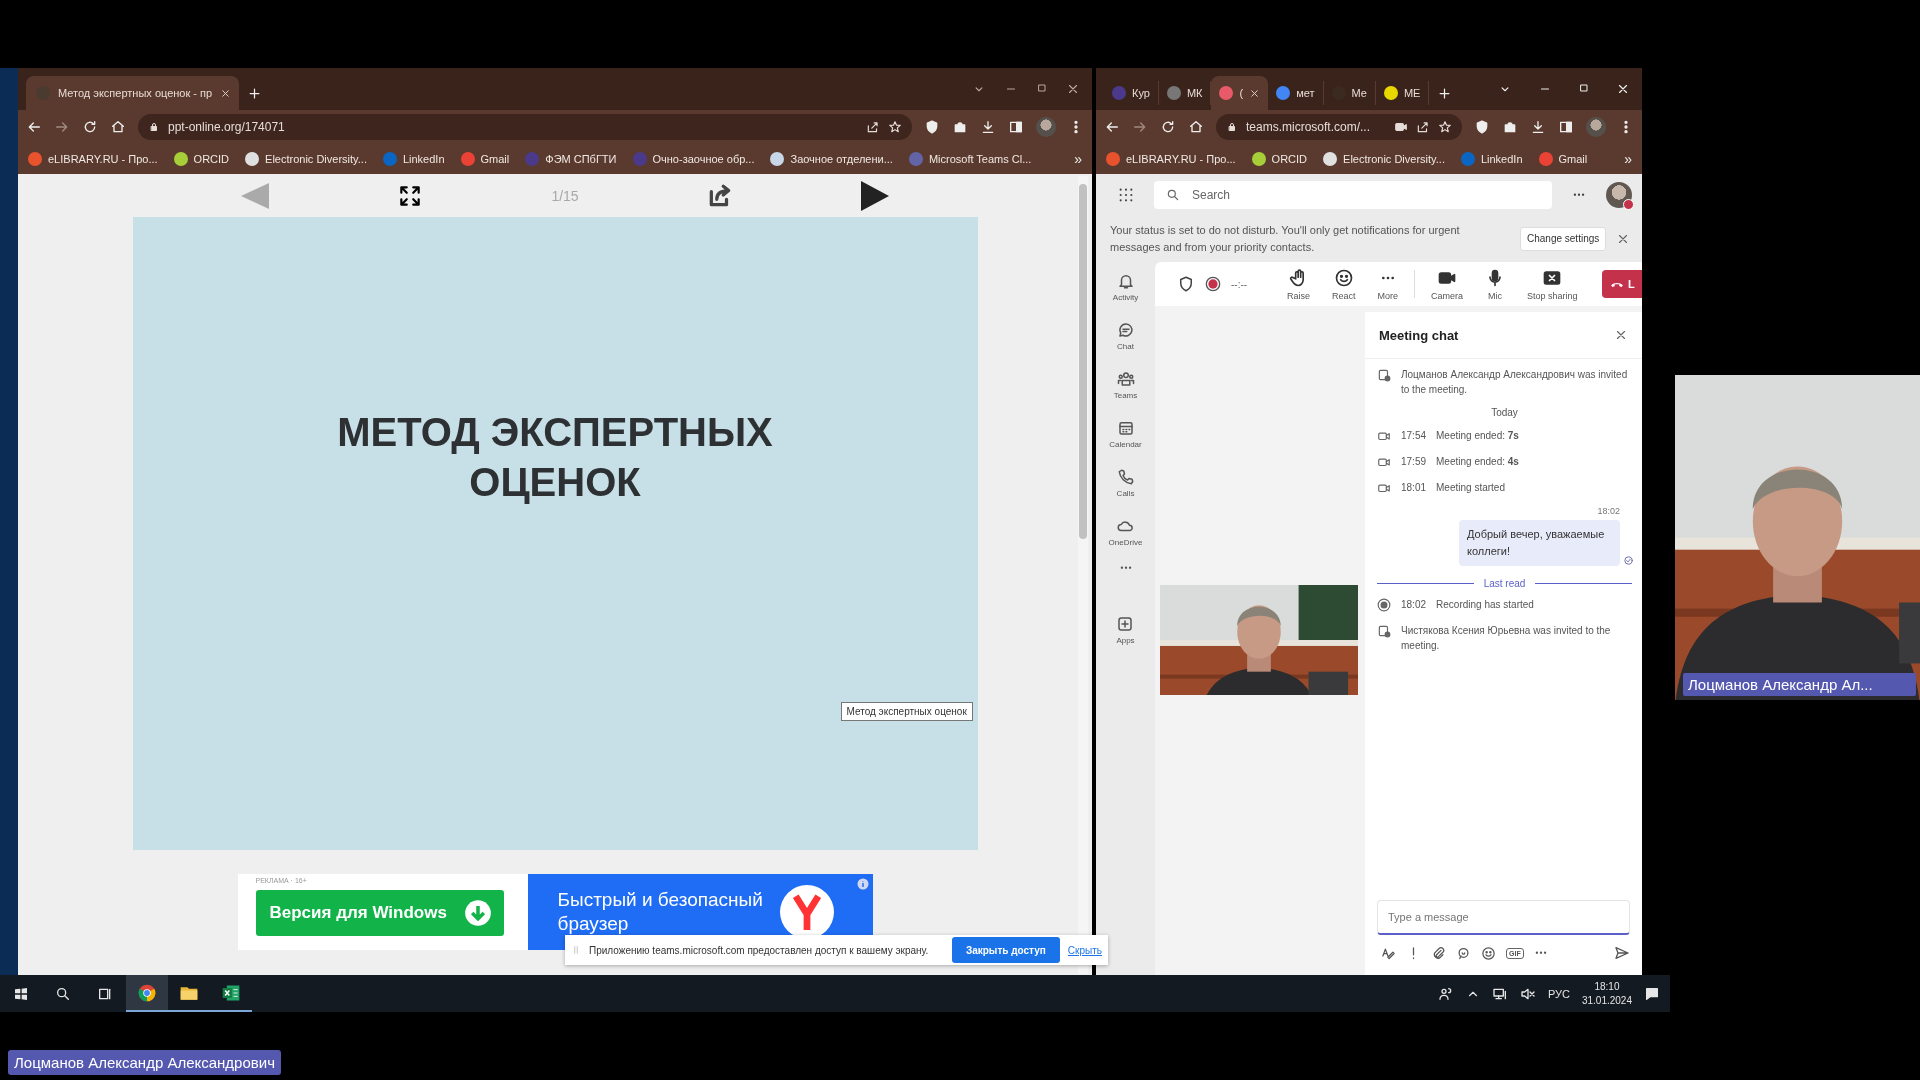  I want to click on attach-icon, so click(1438, 953).